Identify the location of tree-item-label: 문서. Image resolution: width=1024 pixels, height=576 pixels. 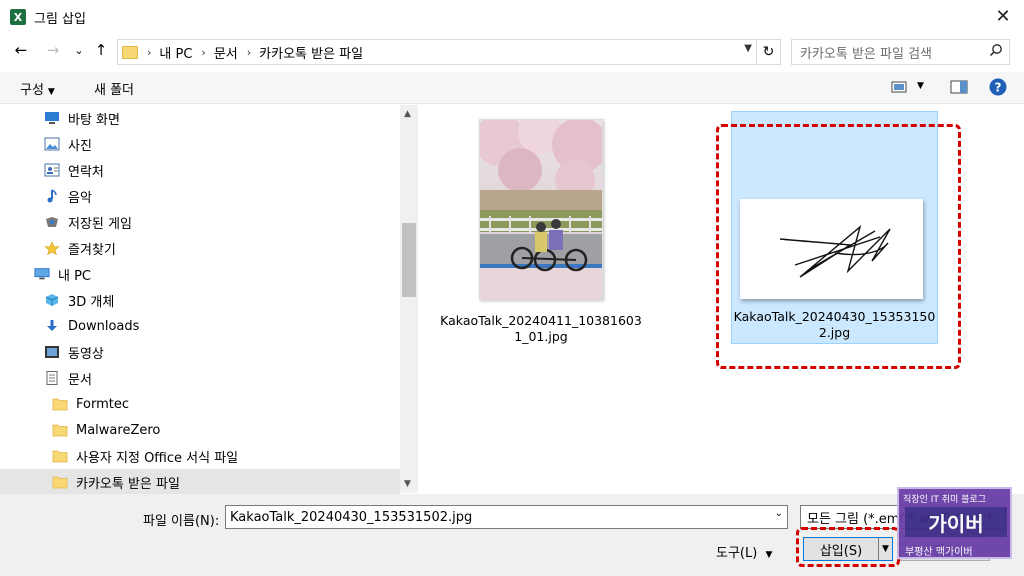
(80, 380).